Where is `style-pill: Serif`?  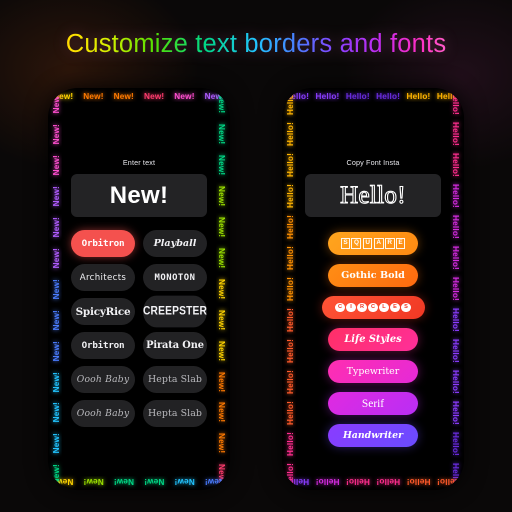 style-pill: Serif is located at coordinates (373, 403).